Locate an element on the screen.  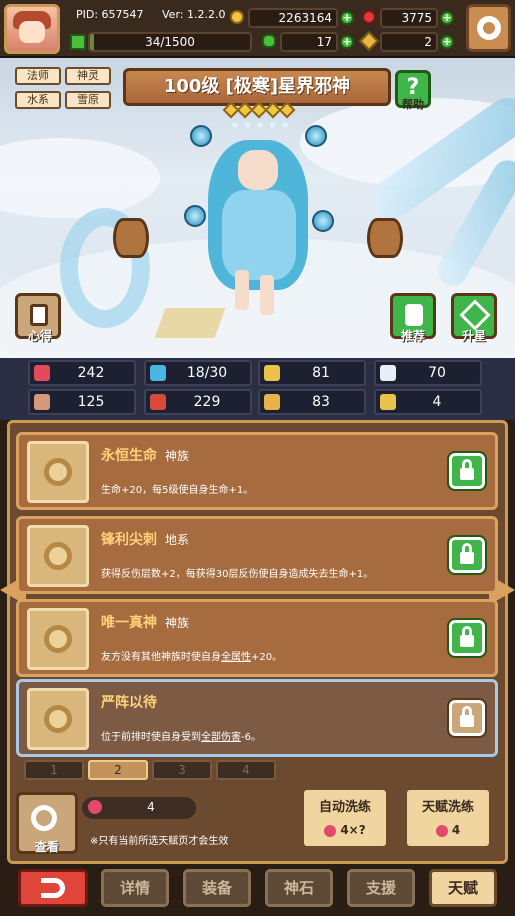
stat-shield: 81 is located at coordinates (312, 373).